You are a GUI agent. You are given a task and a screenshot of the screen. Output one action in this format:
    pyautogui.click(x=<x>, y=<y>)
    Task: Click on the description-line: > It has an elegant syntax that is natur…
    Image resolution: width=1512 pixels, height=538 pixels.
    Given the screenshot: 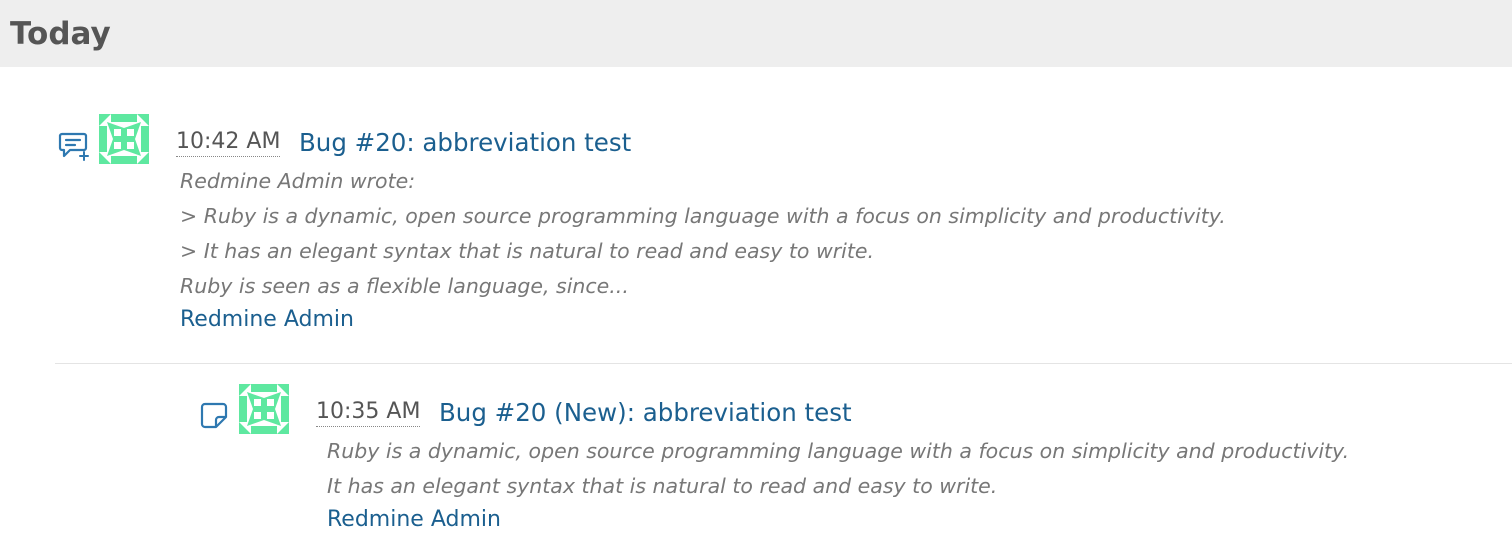 What is the action you would take?
    pyautogui.click(x=527, y=251)
    